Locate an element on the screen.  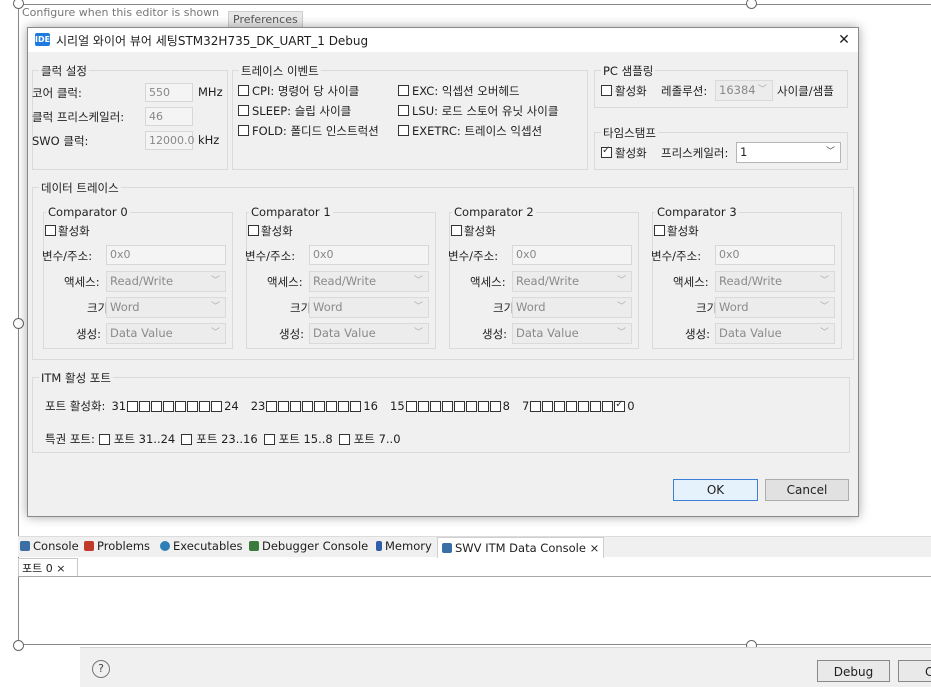
fold-checkbox is located at coordinates (243, 130).